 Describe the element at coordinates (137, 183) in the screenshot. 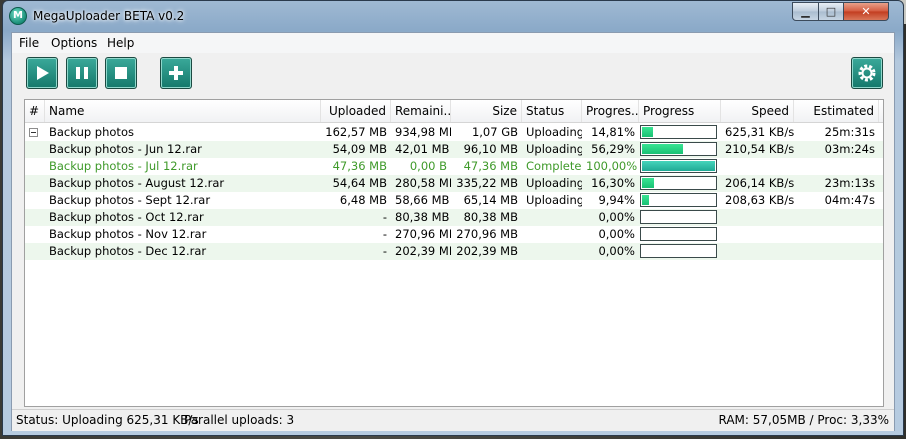

I see `cell-name: Backup photos - August 12.rar` at that location.